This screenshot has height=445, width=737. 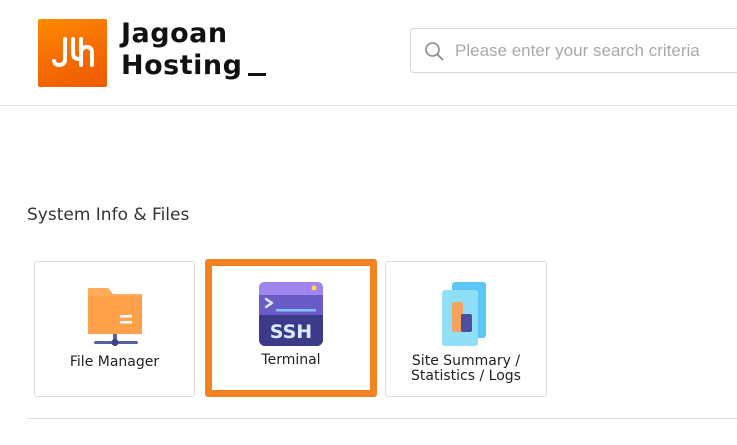 What do you see at coordinates (466, 315) in the screenshot?
I see `site-summary-icon` at bounding box center [466, 315].